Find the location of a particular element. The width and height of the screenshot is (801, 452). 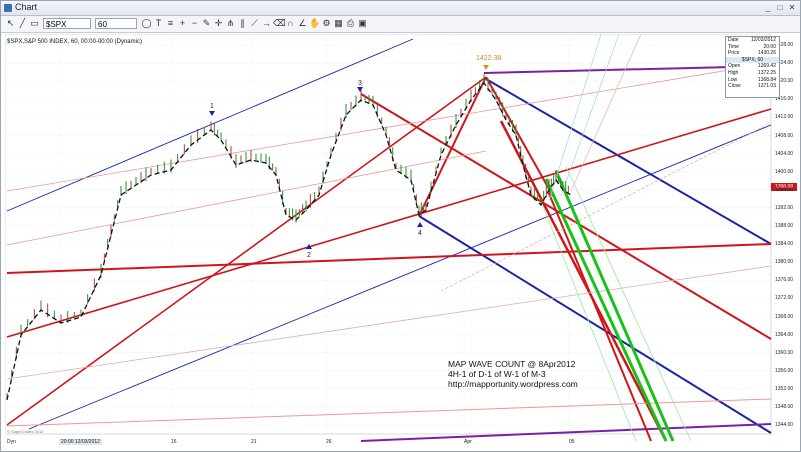

line-icon: ╱ is located at coordinates (22, 23).